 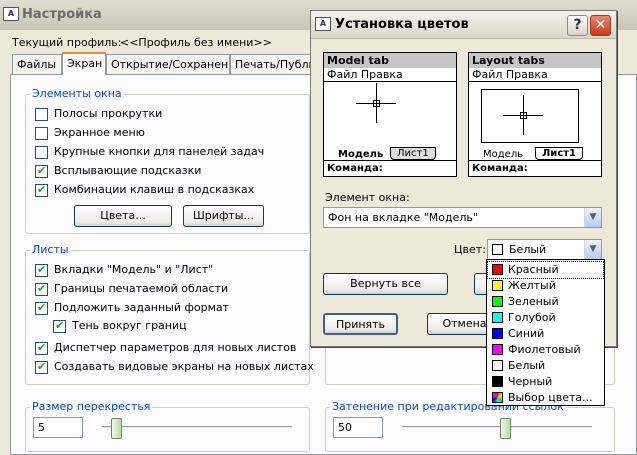 What do you see at coordinates (367, 197) in the screenshot?
I see `window-element-label: Элемент окна:` at bounding box center [367, 197].